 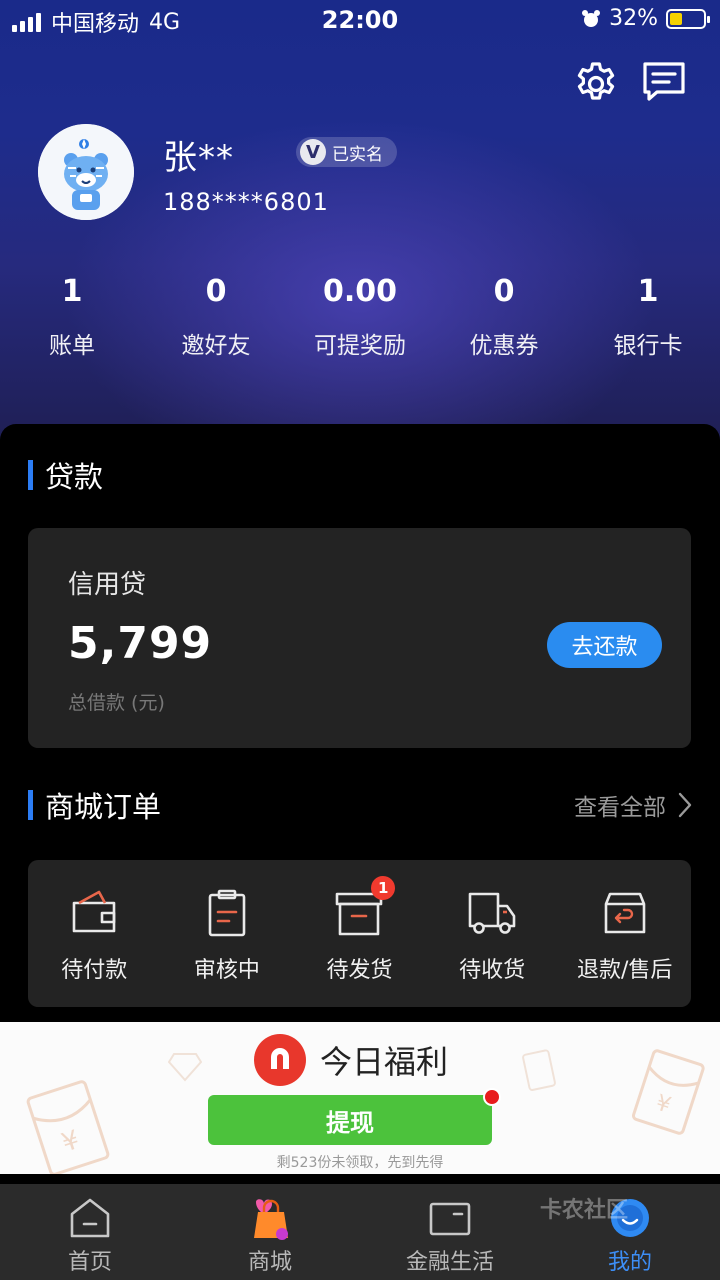 I want to click on order-status-card: 待付款 审核中 1 待发货 待收货 退款/售后, so click(x=359, y=933).